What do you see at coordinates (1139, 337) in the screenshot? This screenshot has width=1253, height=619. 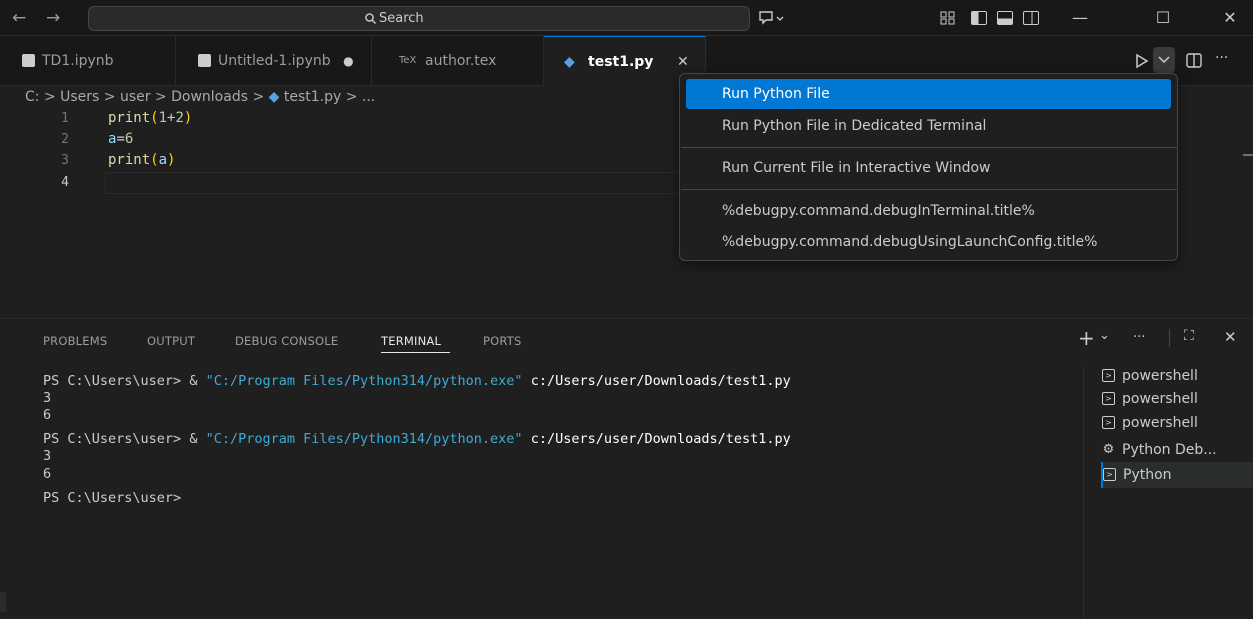 I see `panel-more-icon: ···` at bounding box center [1139, 337].